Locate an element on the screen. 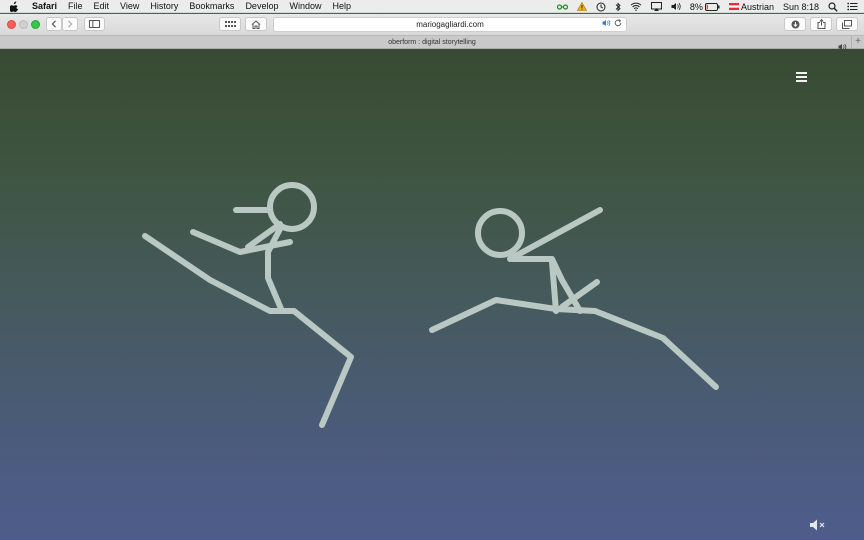  forward-button is located at coordinates (70, 24).